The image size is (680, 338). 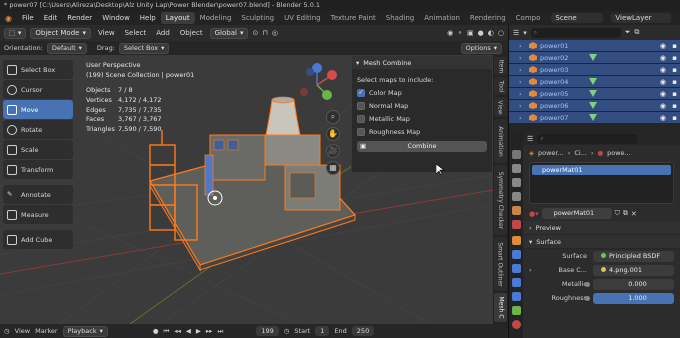 What do you see at coordinates (503, 33) in the screenshot?
I see `shading-rendered-icon: ○` at bounding box center [503, 33].